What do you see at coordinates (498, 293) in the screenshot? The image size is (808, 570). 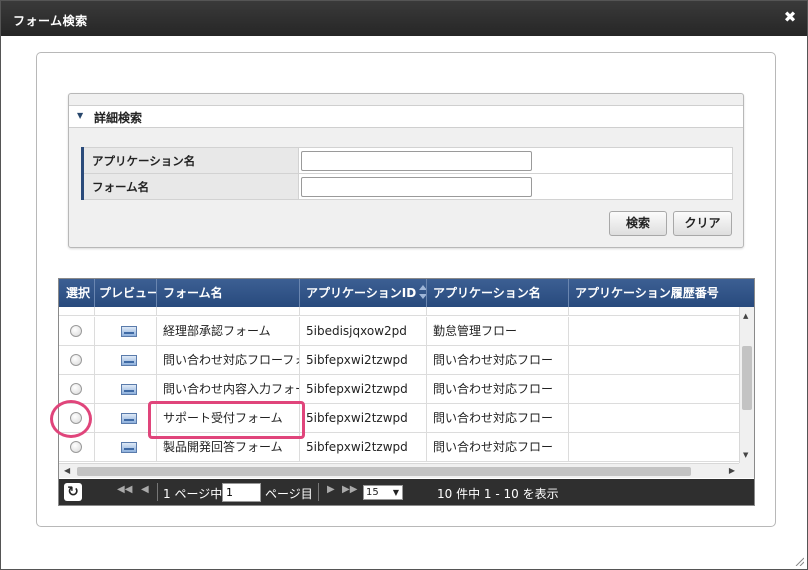 I see `column-header-application-name: アプリケーション名` at bounding box center [498, 293].